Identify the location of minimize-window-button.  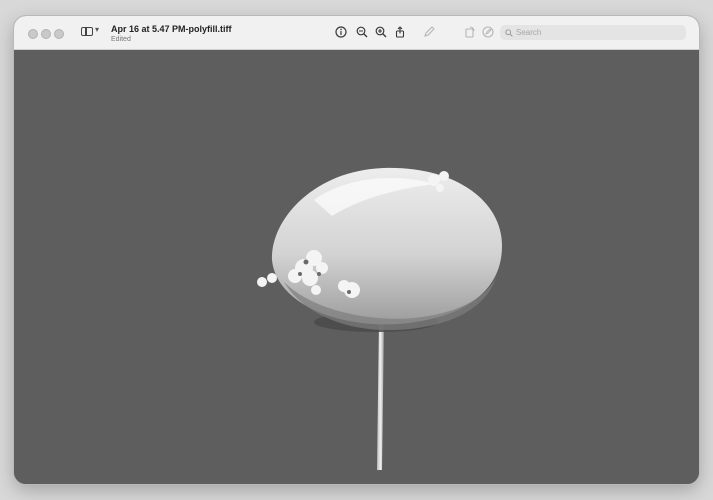
(46, 34).